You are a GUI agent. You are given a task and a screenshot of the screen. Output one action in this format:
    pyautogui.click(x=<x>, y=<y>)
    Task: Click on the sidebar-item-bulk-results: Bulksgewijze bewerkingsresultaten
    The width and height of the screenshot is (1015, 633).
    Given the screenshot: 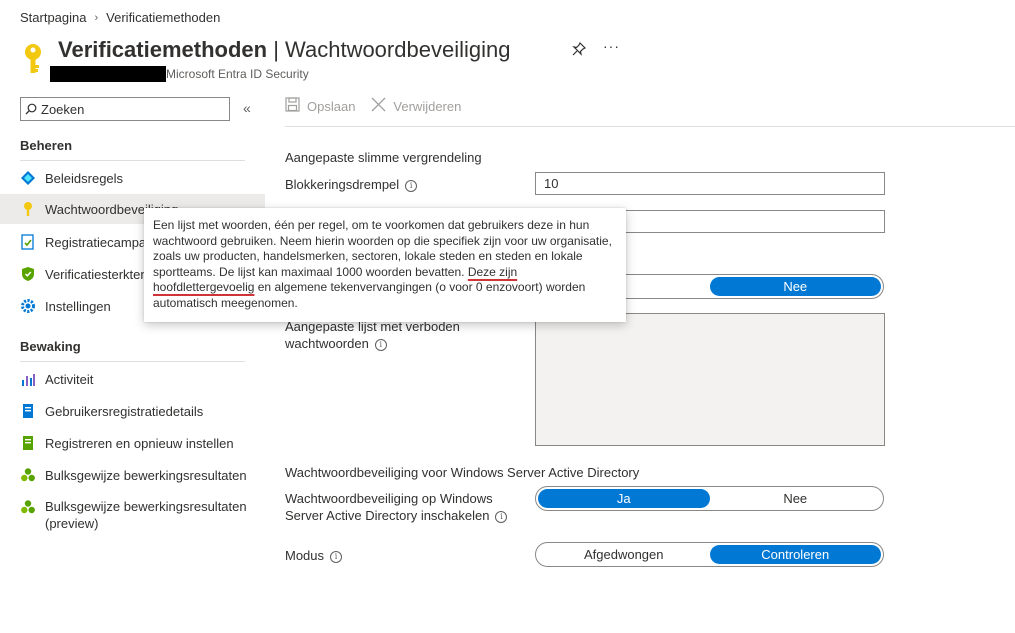 What is the action you would take?
    pyautogui.click(x=132, y=475)
    